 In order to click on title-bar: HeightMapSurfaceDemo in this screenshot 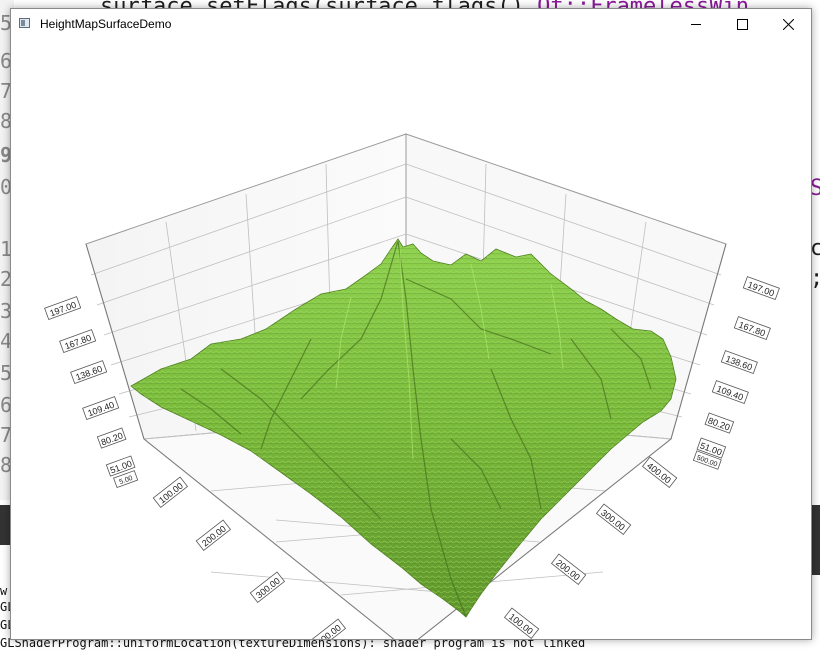, I will do `click(411, 24)`.